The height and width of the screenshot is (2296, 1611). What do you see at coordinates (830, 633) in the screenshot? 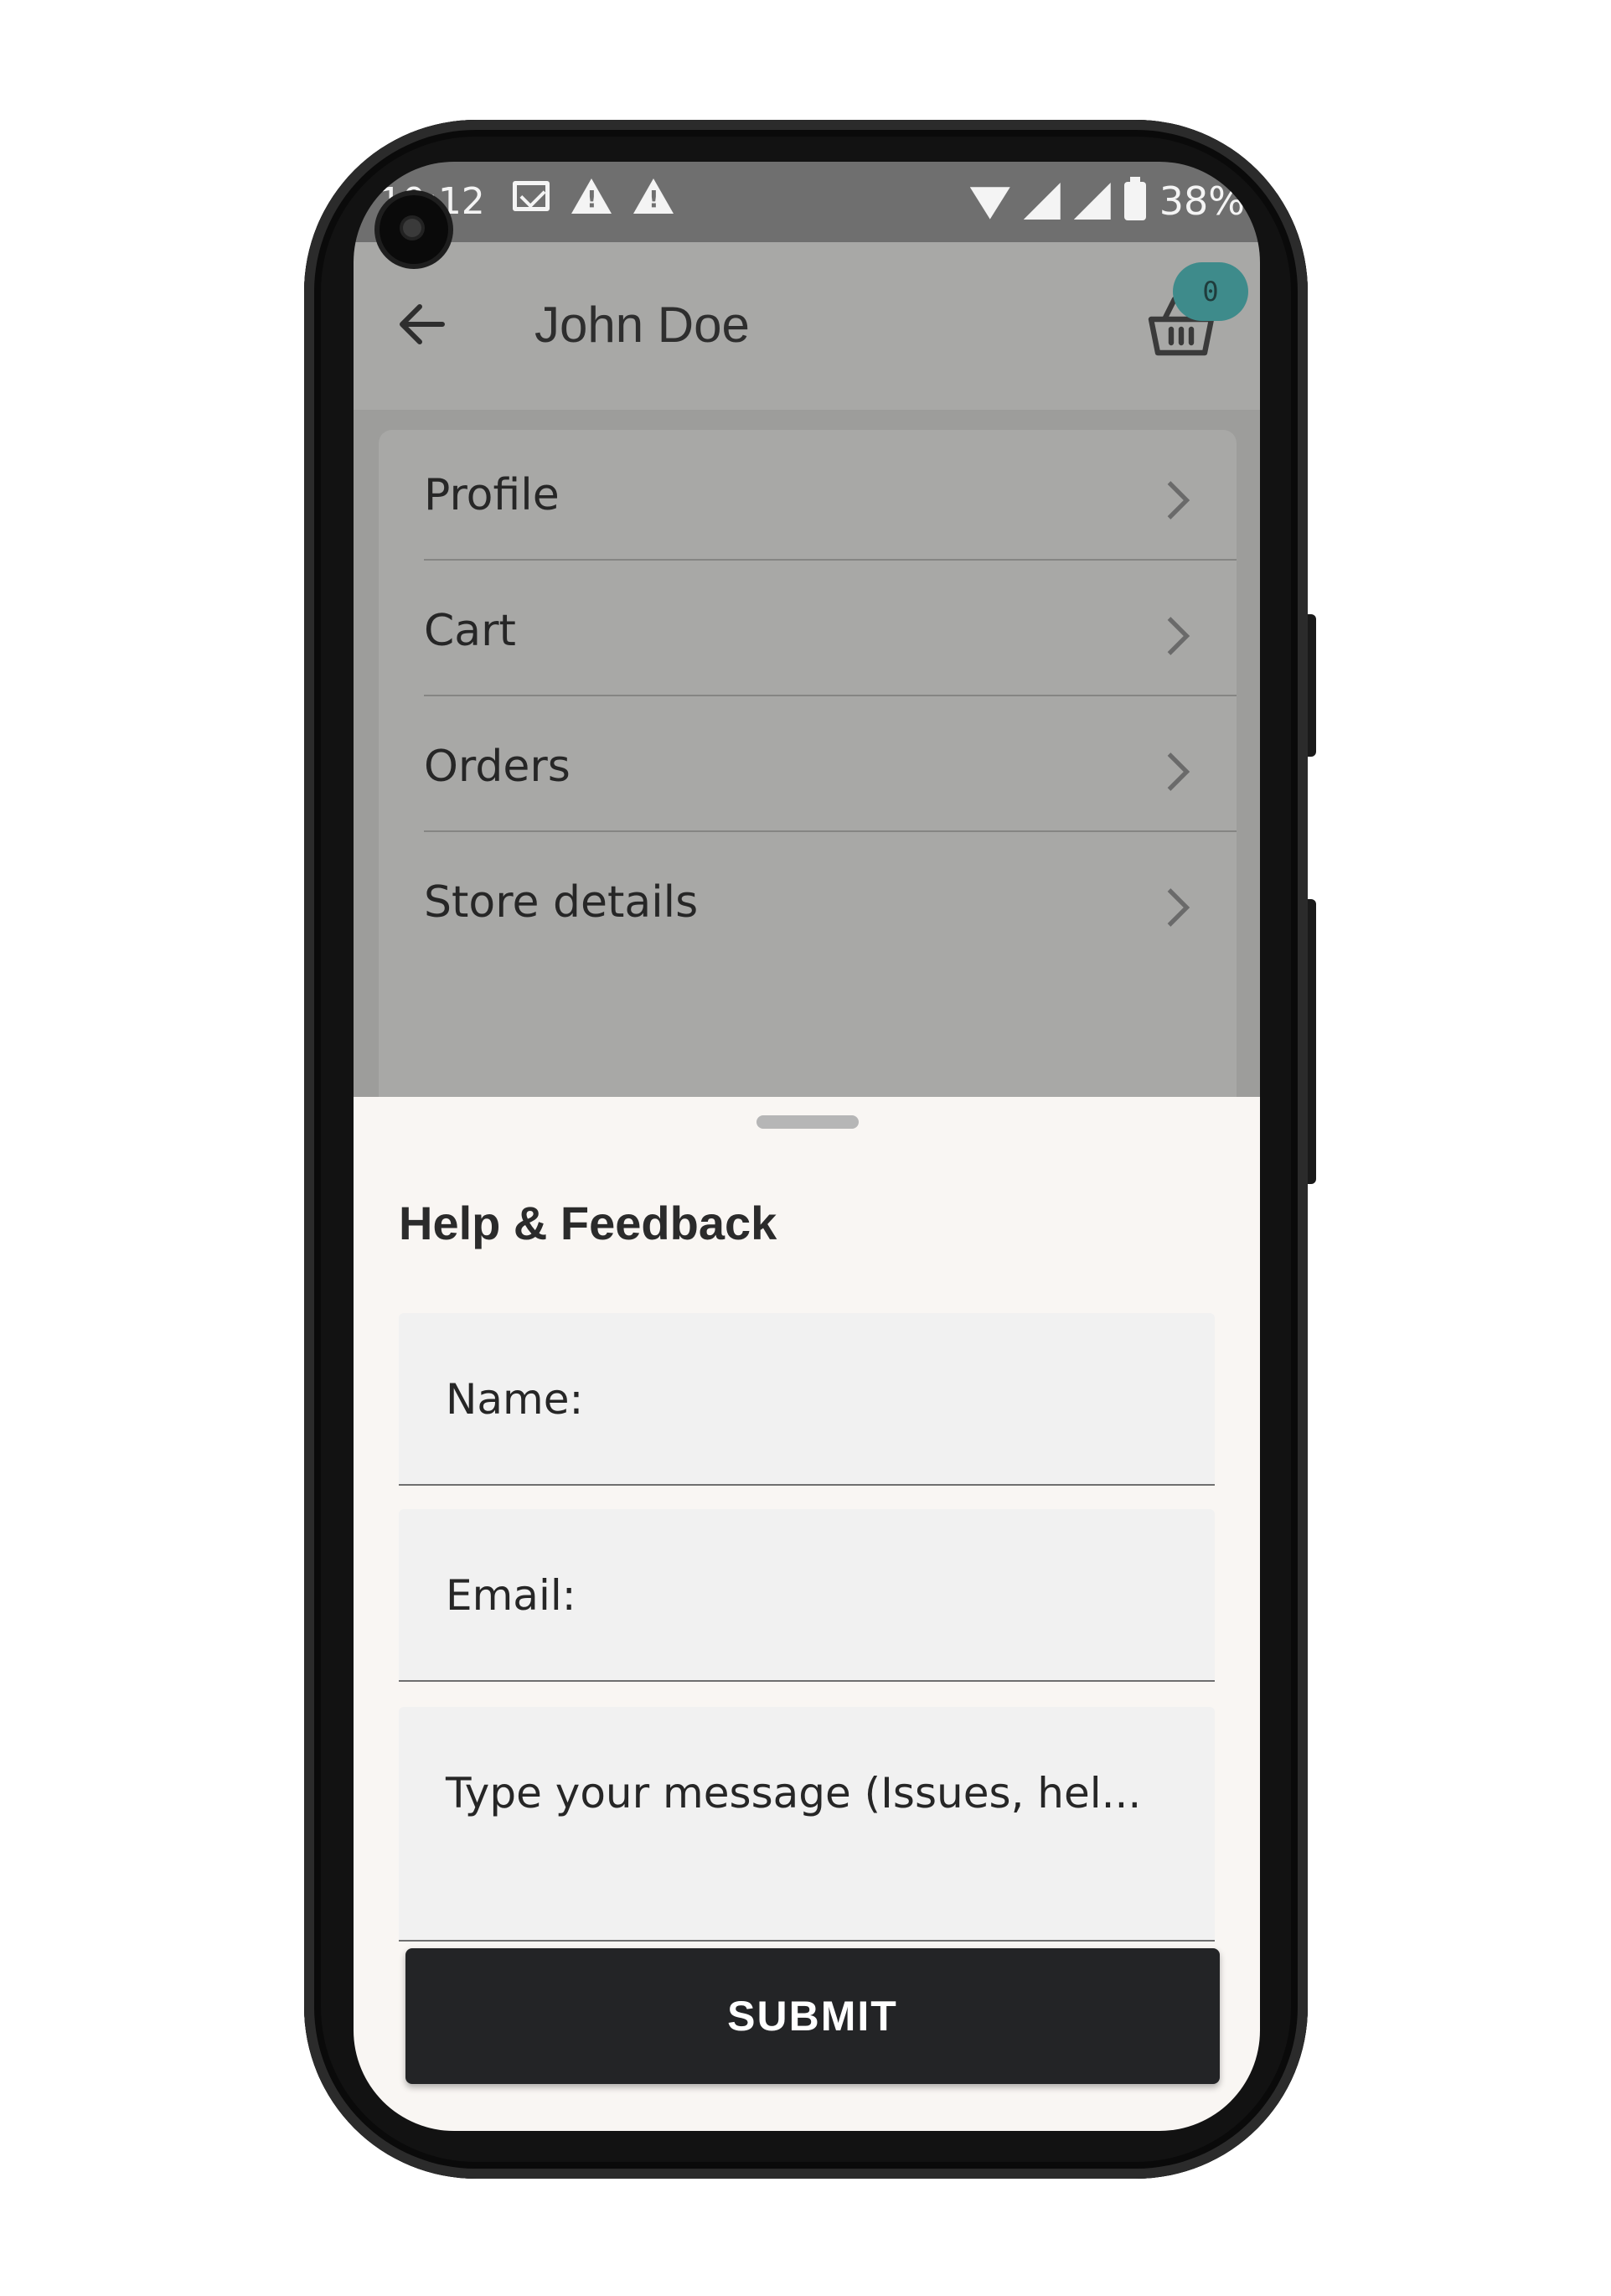
I see `menu-item-cart: Cart` at bounding box center [830, 633].